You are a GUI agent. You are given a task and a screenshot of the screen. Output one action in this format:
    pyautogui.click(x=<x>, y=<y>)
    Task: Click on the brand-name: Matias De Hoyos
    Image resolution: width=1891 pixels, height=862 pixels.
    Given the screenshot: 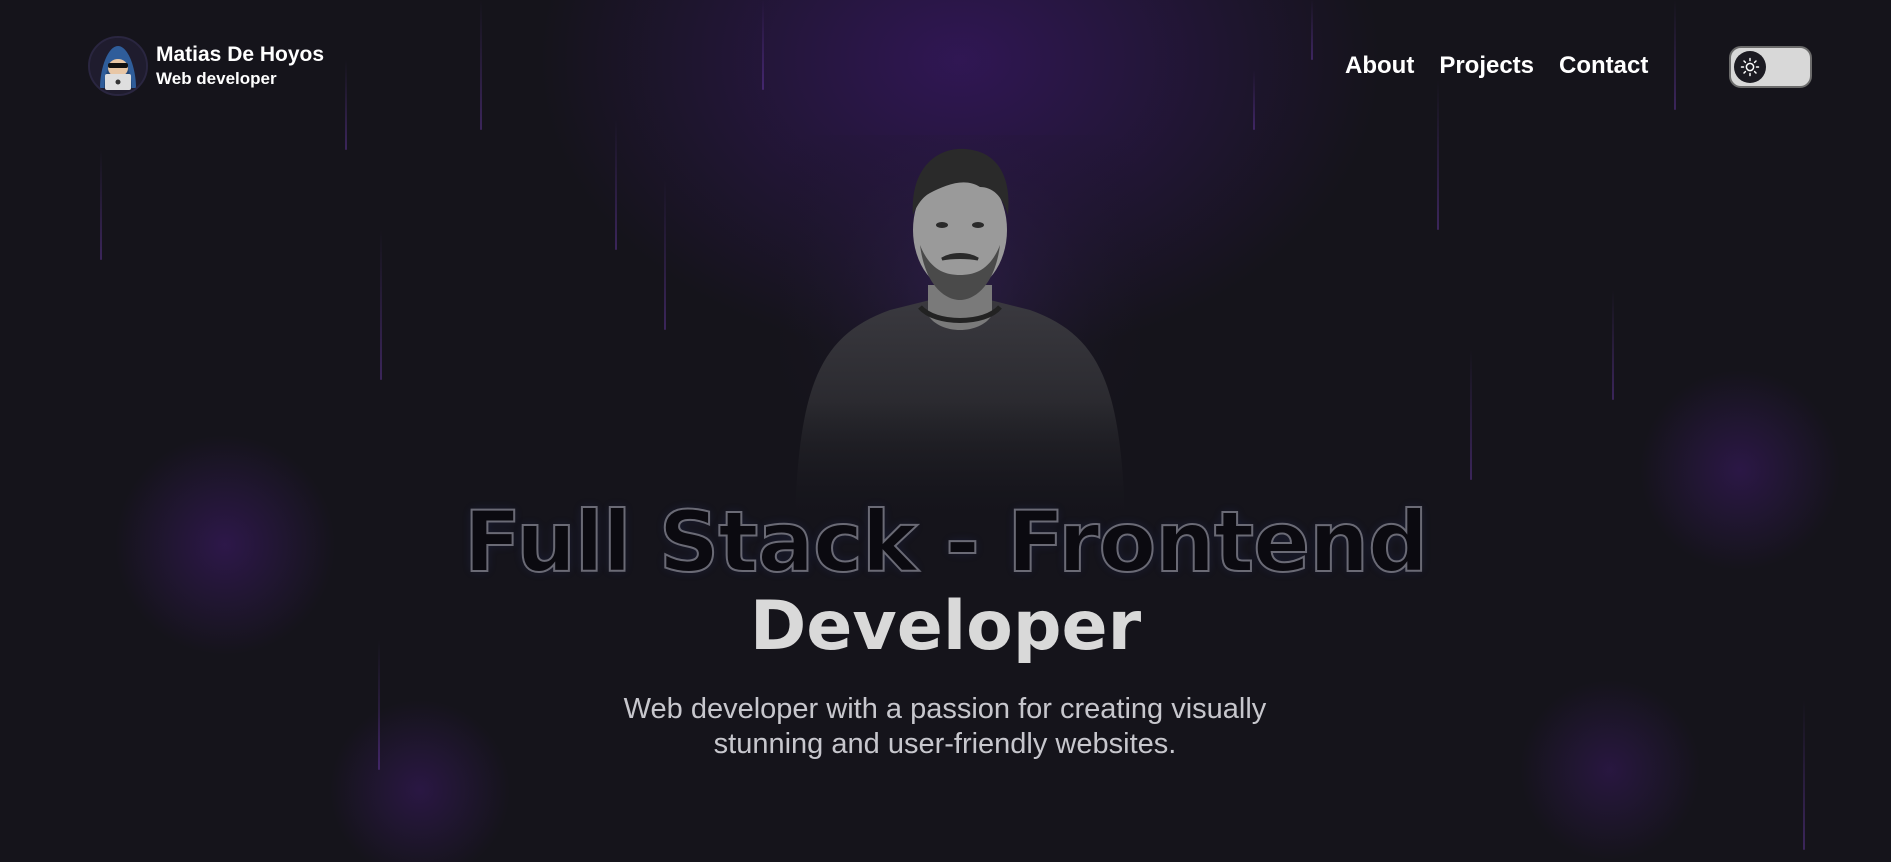 What is the action you would take?
    pyautogui.click(x=240, y=55)
    